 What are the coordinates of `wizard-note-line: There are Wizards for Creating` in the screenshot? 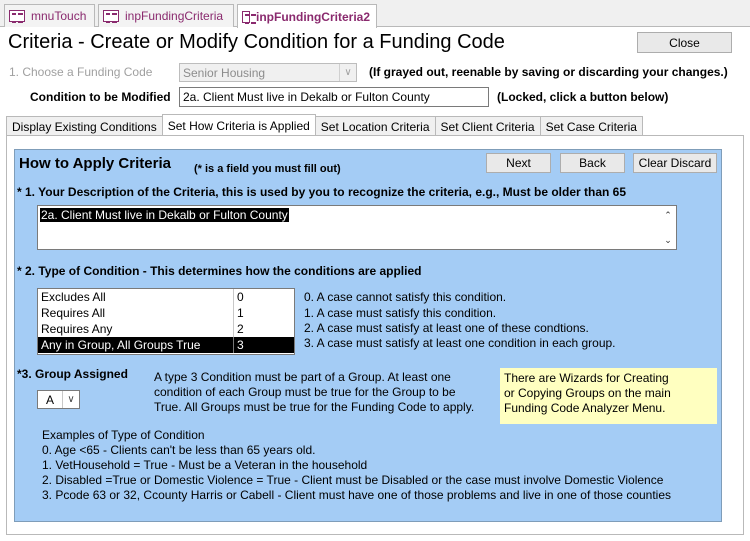 It's located at (586, 378).